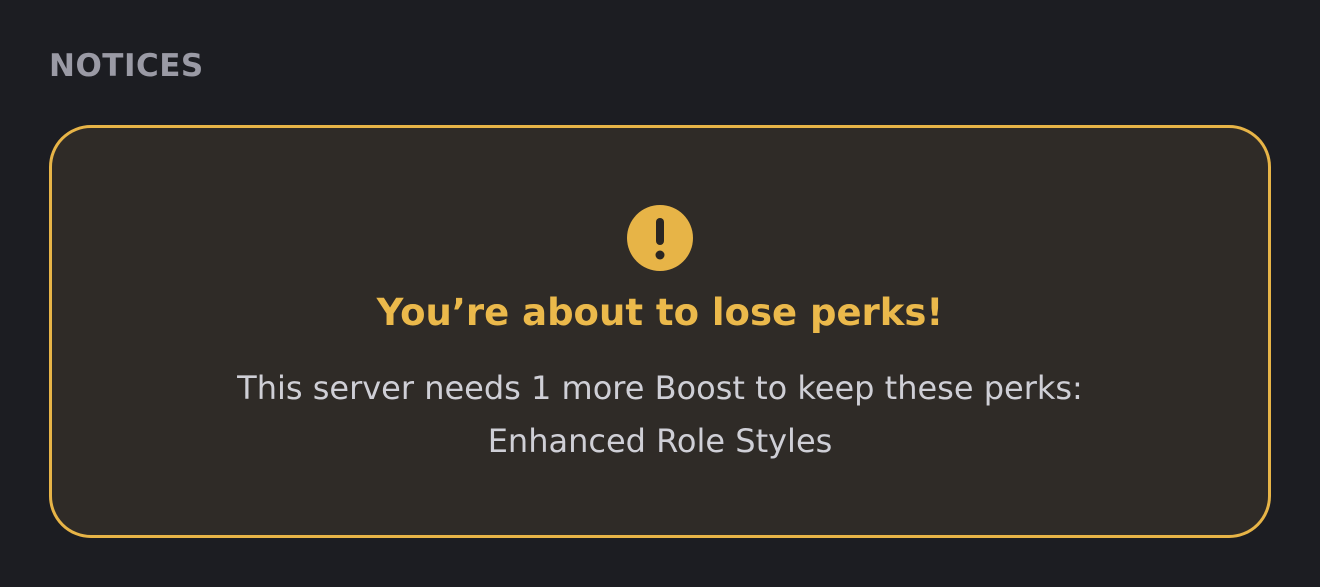  Describe the element at coordinates (660, 312) in the screenshot. I see `notice-title: You’re about to lose perks!` at that location.